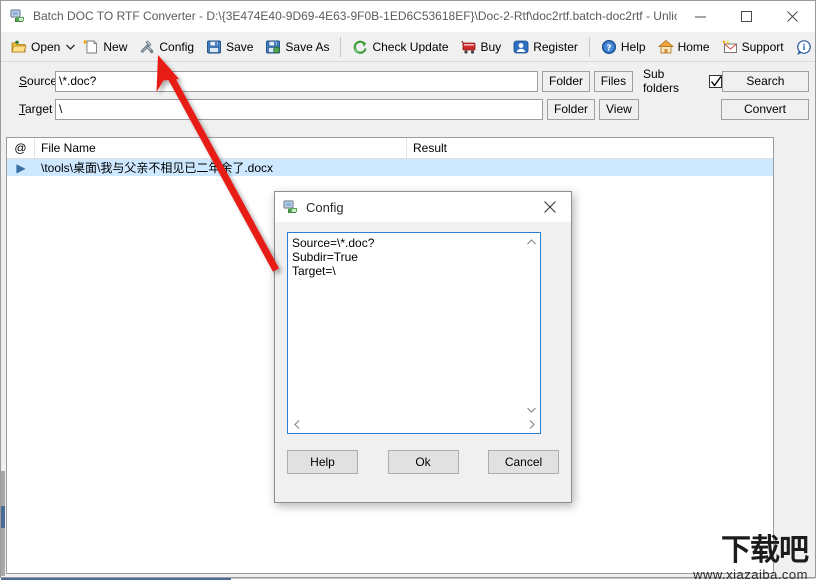  Describe the element at coordinates (36, 109) in the screenshot. I see `target-label: Target` at that location.